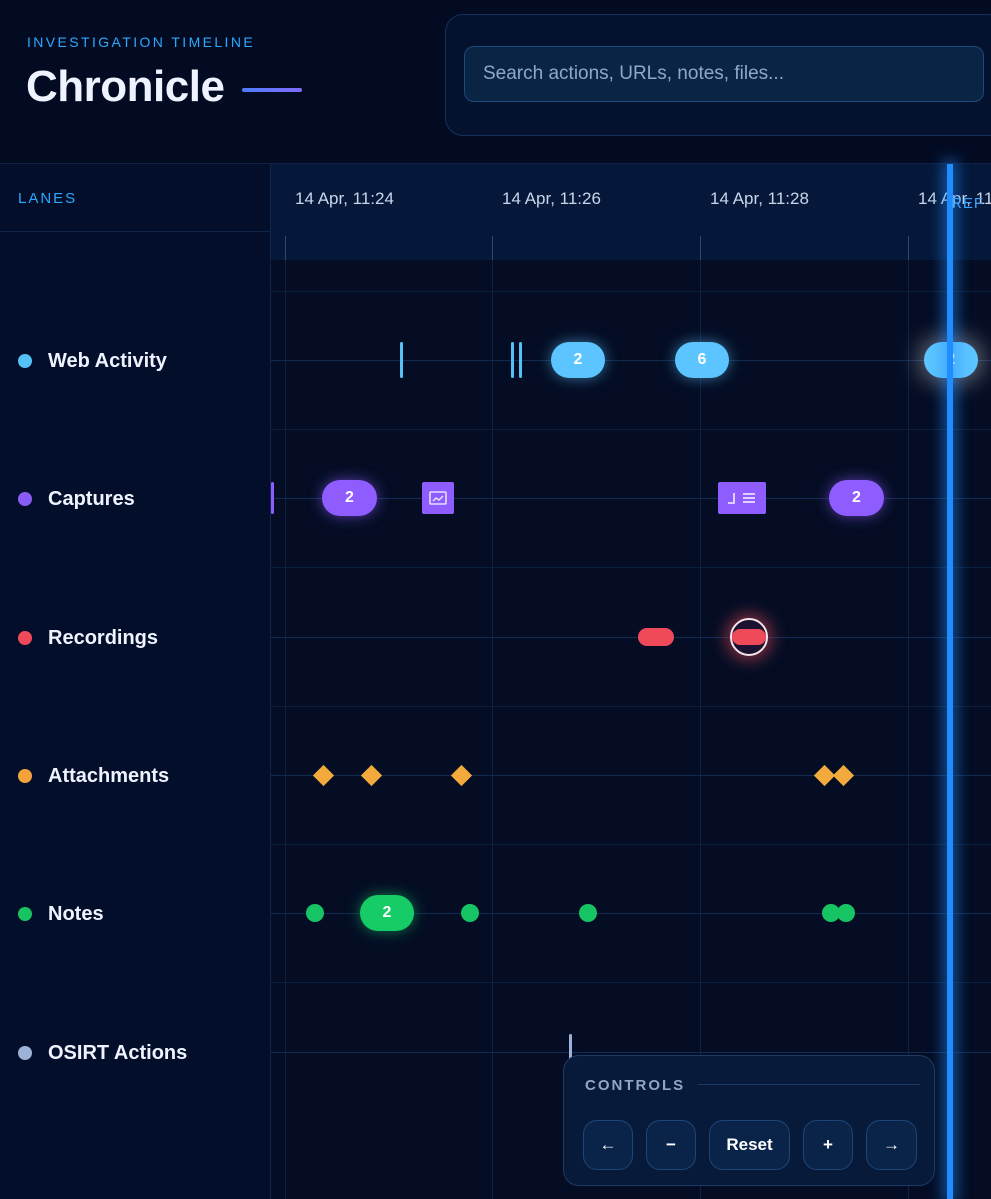 This screenshot has height=1199, width=991. I want to click on app-title: Chronicle, so click(125, 86).